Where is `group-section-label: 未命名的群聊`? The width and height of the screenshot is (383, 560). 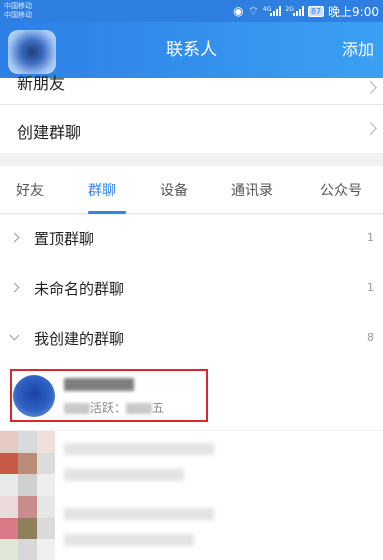 group-section-label: 未命名的群聊 is located at coordinates (79, 289).